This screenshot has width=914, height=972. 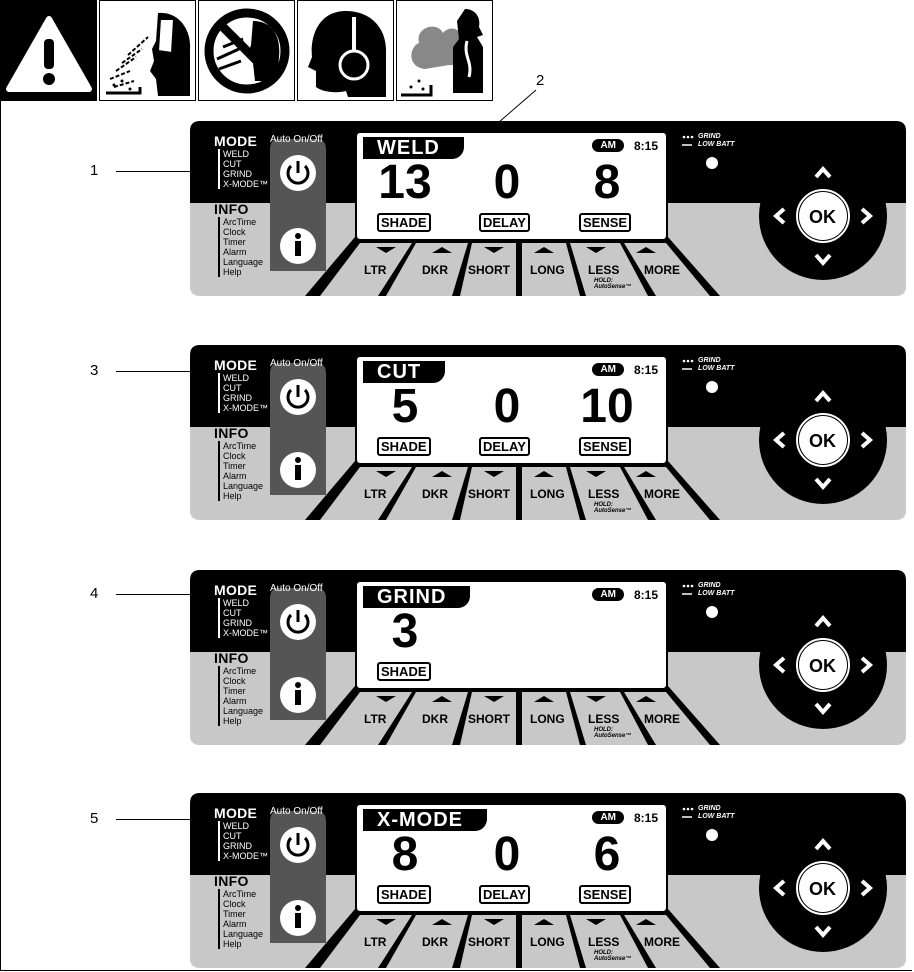 What do you see at coordinates (507, 182) in the screenshot?
I see `value-delay: 0` at bounding box center [507, 182].